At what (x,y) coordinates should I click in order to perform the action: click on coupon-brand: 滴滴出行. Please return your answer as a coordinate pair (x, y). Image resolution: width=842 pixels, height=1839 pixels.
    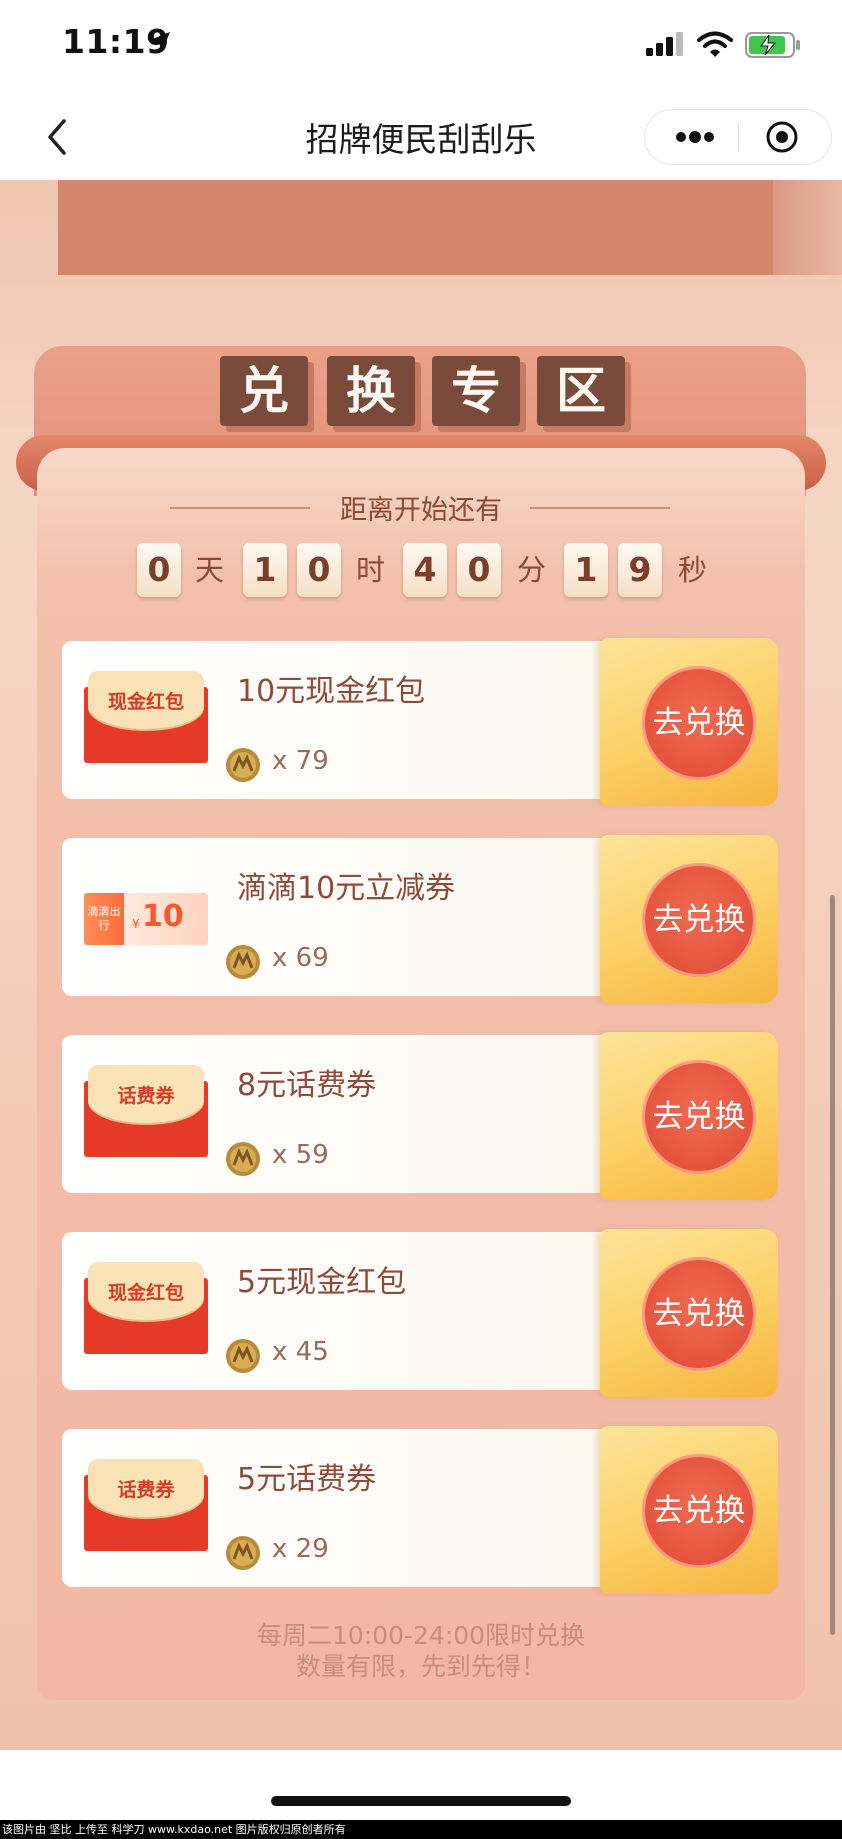
    Looking at the image, I should click on (104, 918).